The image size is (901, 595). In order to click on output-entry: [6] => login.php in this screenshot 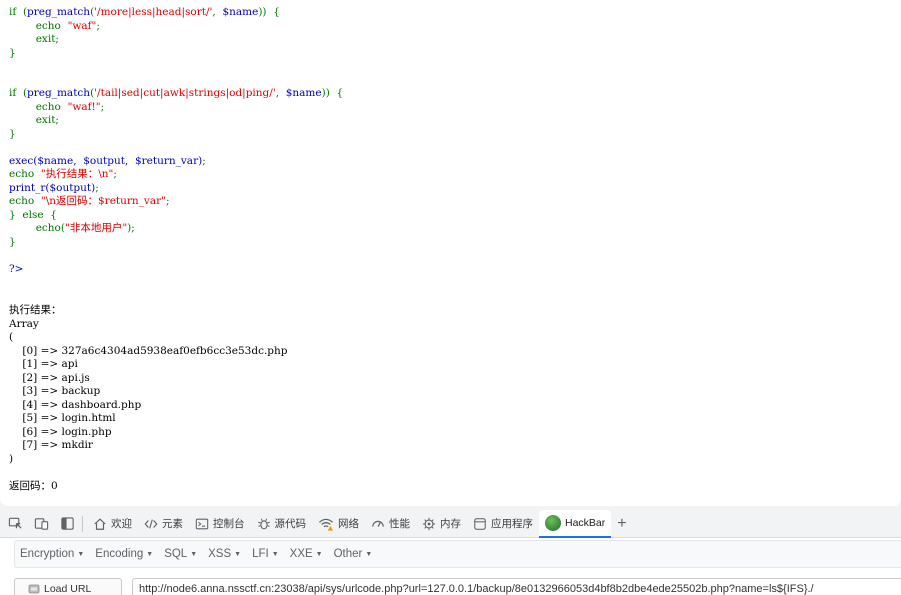, I will do `click(67, 431)`.